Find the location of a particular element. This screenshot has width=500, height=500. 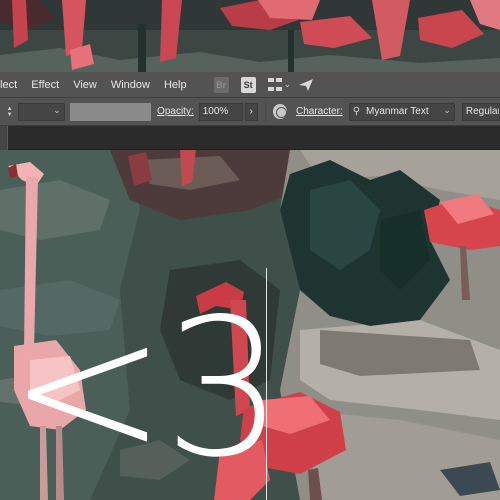

character-label: Character: is located at coordinates (319, 111).